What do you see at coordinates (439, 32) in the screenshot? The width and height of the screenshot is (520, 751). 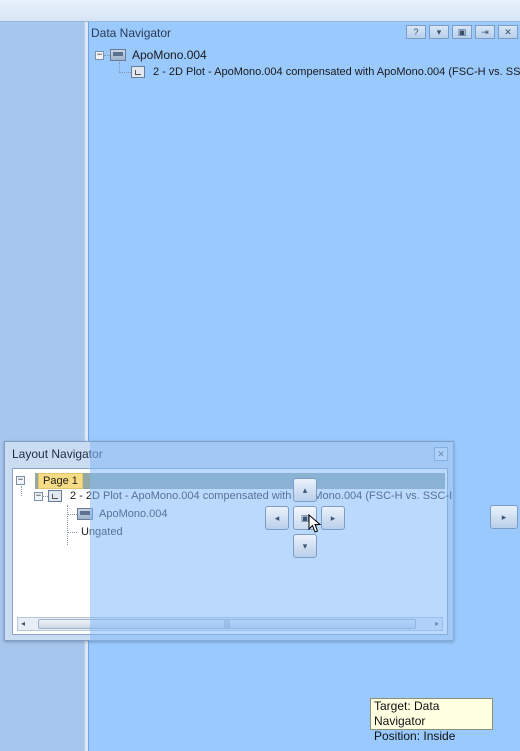 I see `dropdown-button: ▾` at bounding box center [439, 32].